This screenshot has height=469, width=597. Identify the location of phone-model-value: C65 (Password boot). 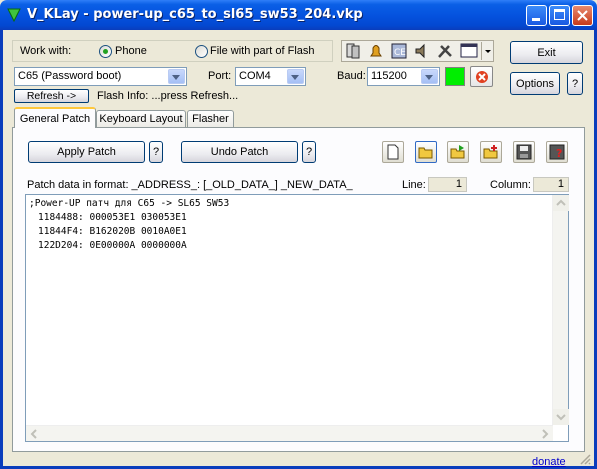
(70, 76).